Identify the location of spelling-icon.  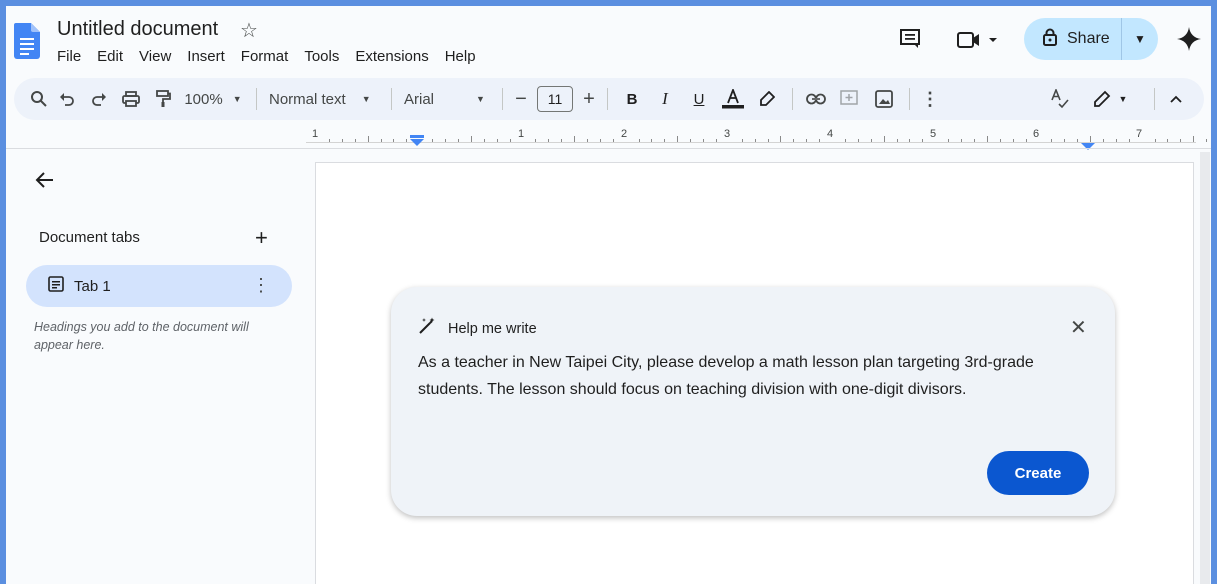
(1060, 99).